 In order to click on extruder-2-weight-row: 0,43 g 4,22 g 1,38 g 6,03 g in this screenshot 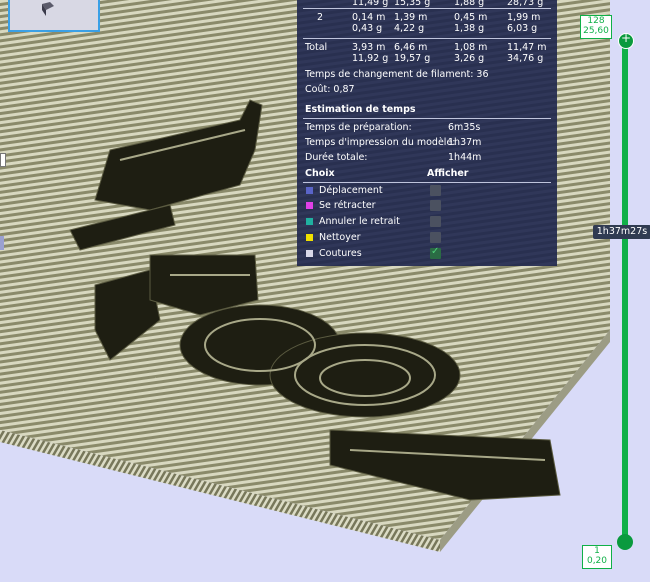, I will do `click(445, 28)`.